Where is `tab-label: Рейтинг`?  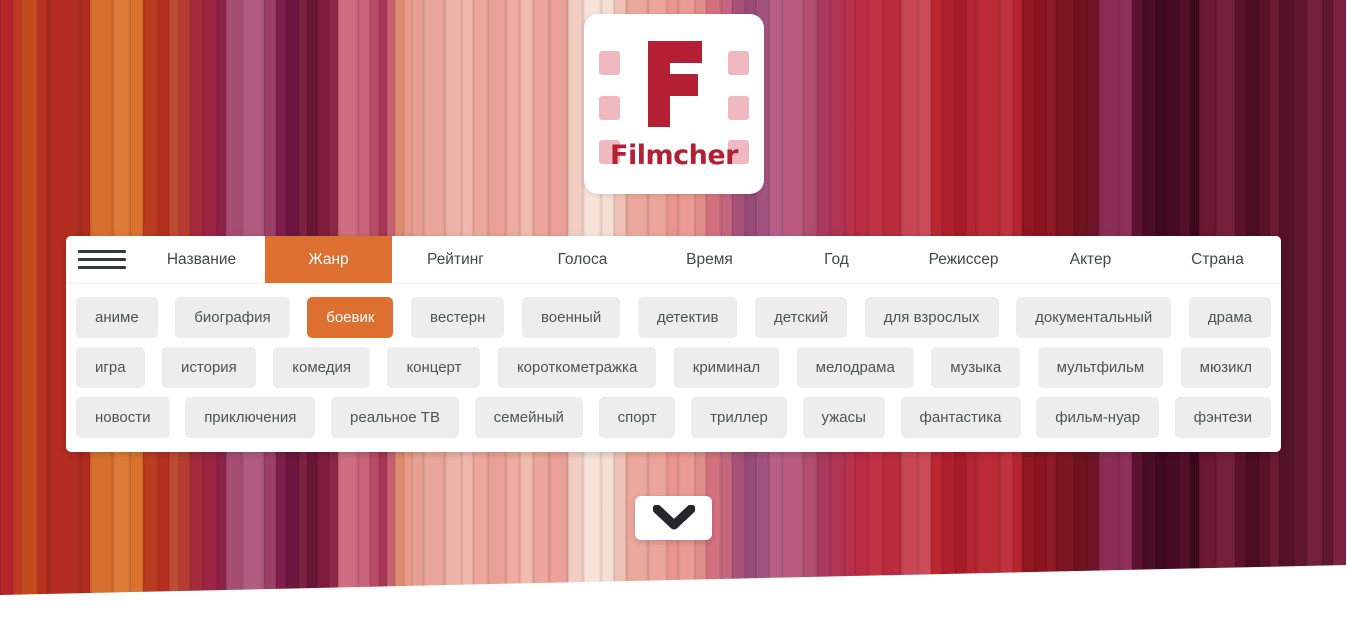 tab-label: Рейтинг is located at coordinates (455, 259).